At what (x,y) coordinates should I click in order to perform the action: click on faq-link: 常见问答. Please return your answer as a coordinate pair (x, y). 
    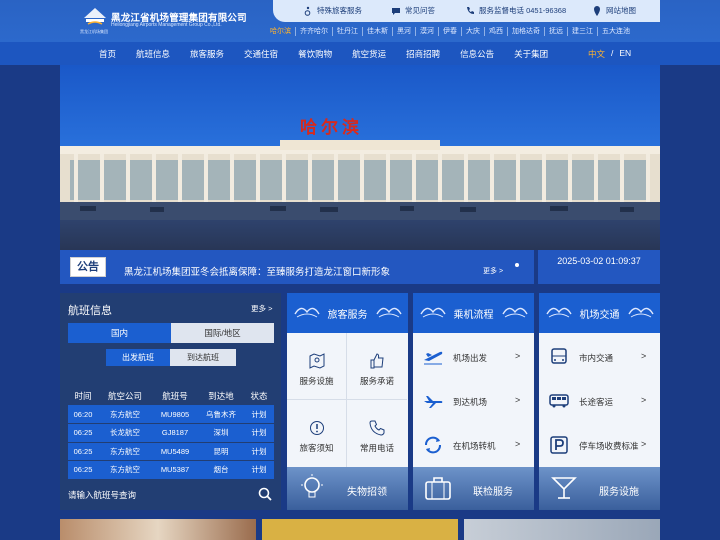
    Looking at the image, I should click on (413, 10).